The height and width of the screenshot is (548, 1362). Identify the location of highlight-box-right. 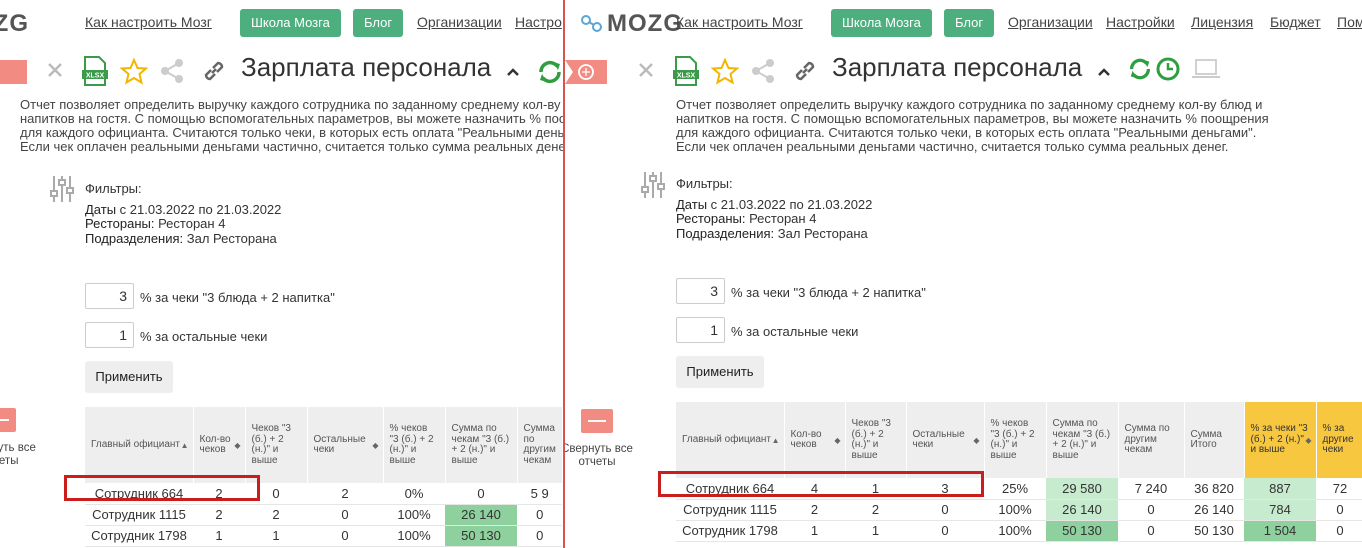
(821, 484).